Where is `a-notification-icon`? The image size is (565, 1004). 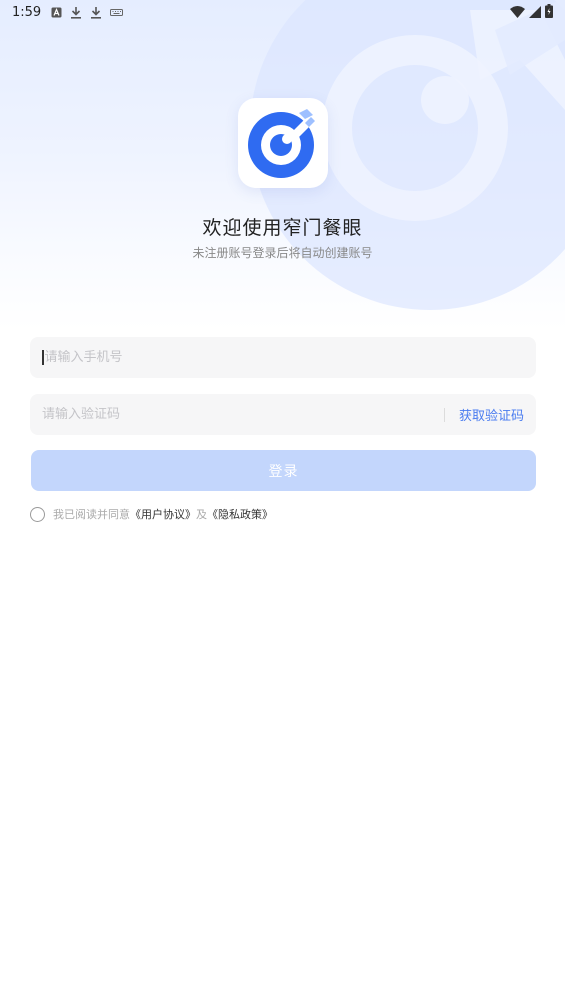 a-notification-icon is located at coordinates (56, 12).